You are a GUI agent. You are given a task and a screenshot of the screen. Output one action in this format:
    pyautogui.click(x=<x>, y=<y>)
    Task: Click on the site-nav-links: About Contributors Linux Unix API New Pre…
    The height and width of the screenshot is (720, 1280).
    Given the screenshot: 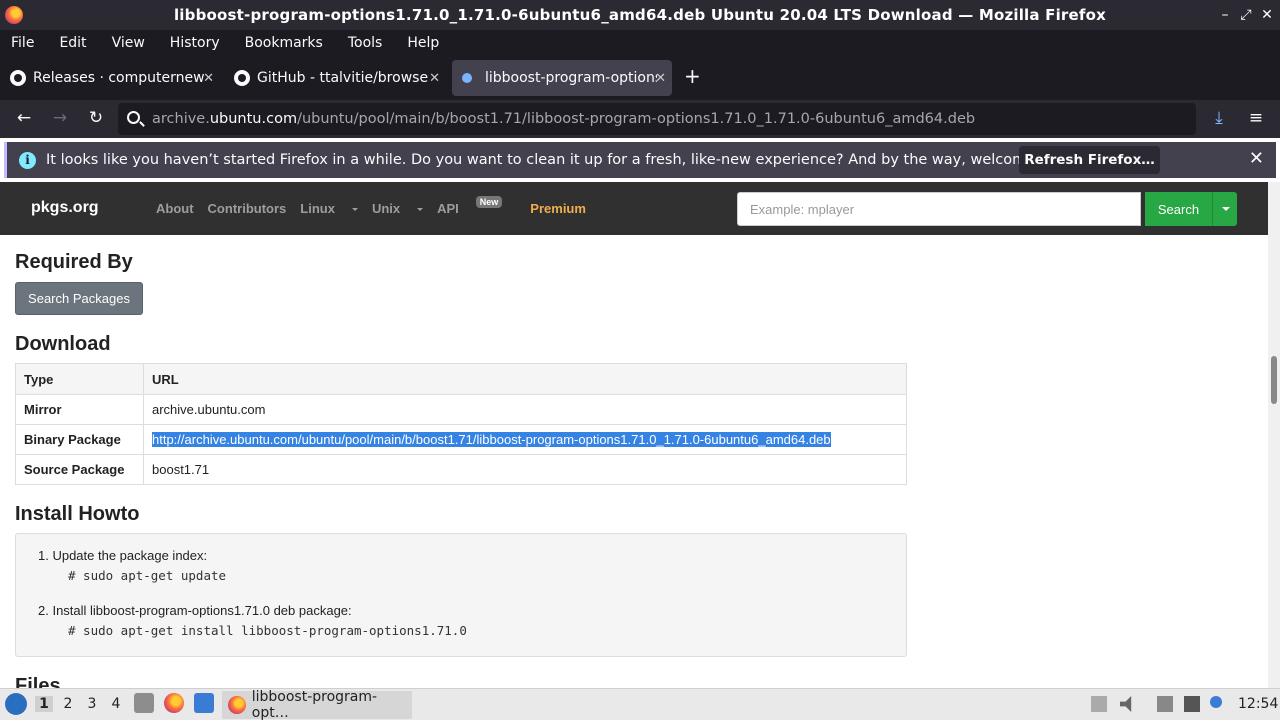 What is the action you would take?
    pyautogui.click(x=378, y=206)
    